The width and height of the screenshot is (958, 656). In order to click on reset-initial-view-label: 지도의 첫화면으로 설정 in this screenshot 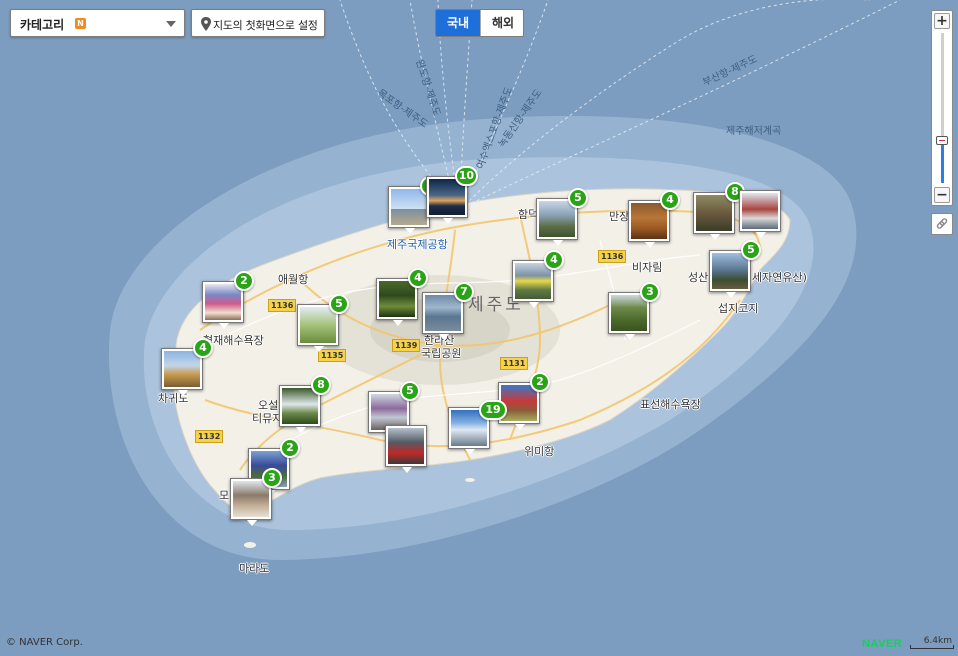, I will do `click(265, 25)`.